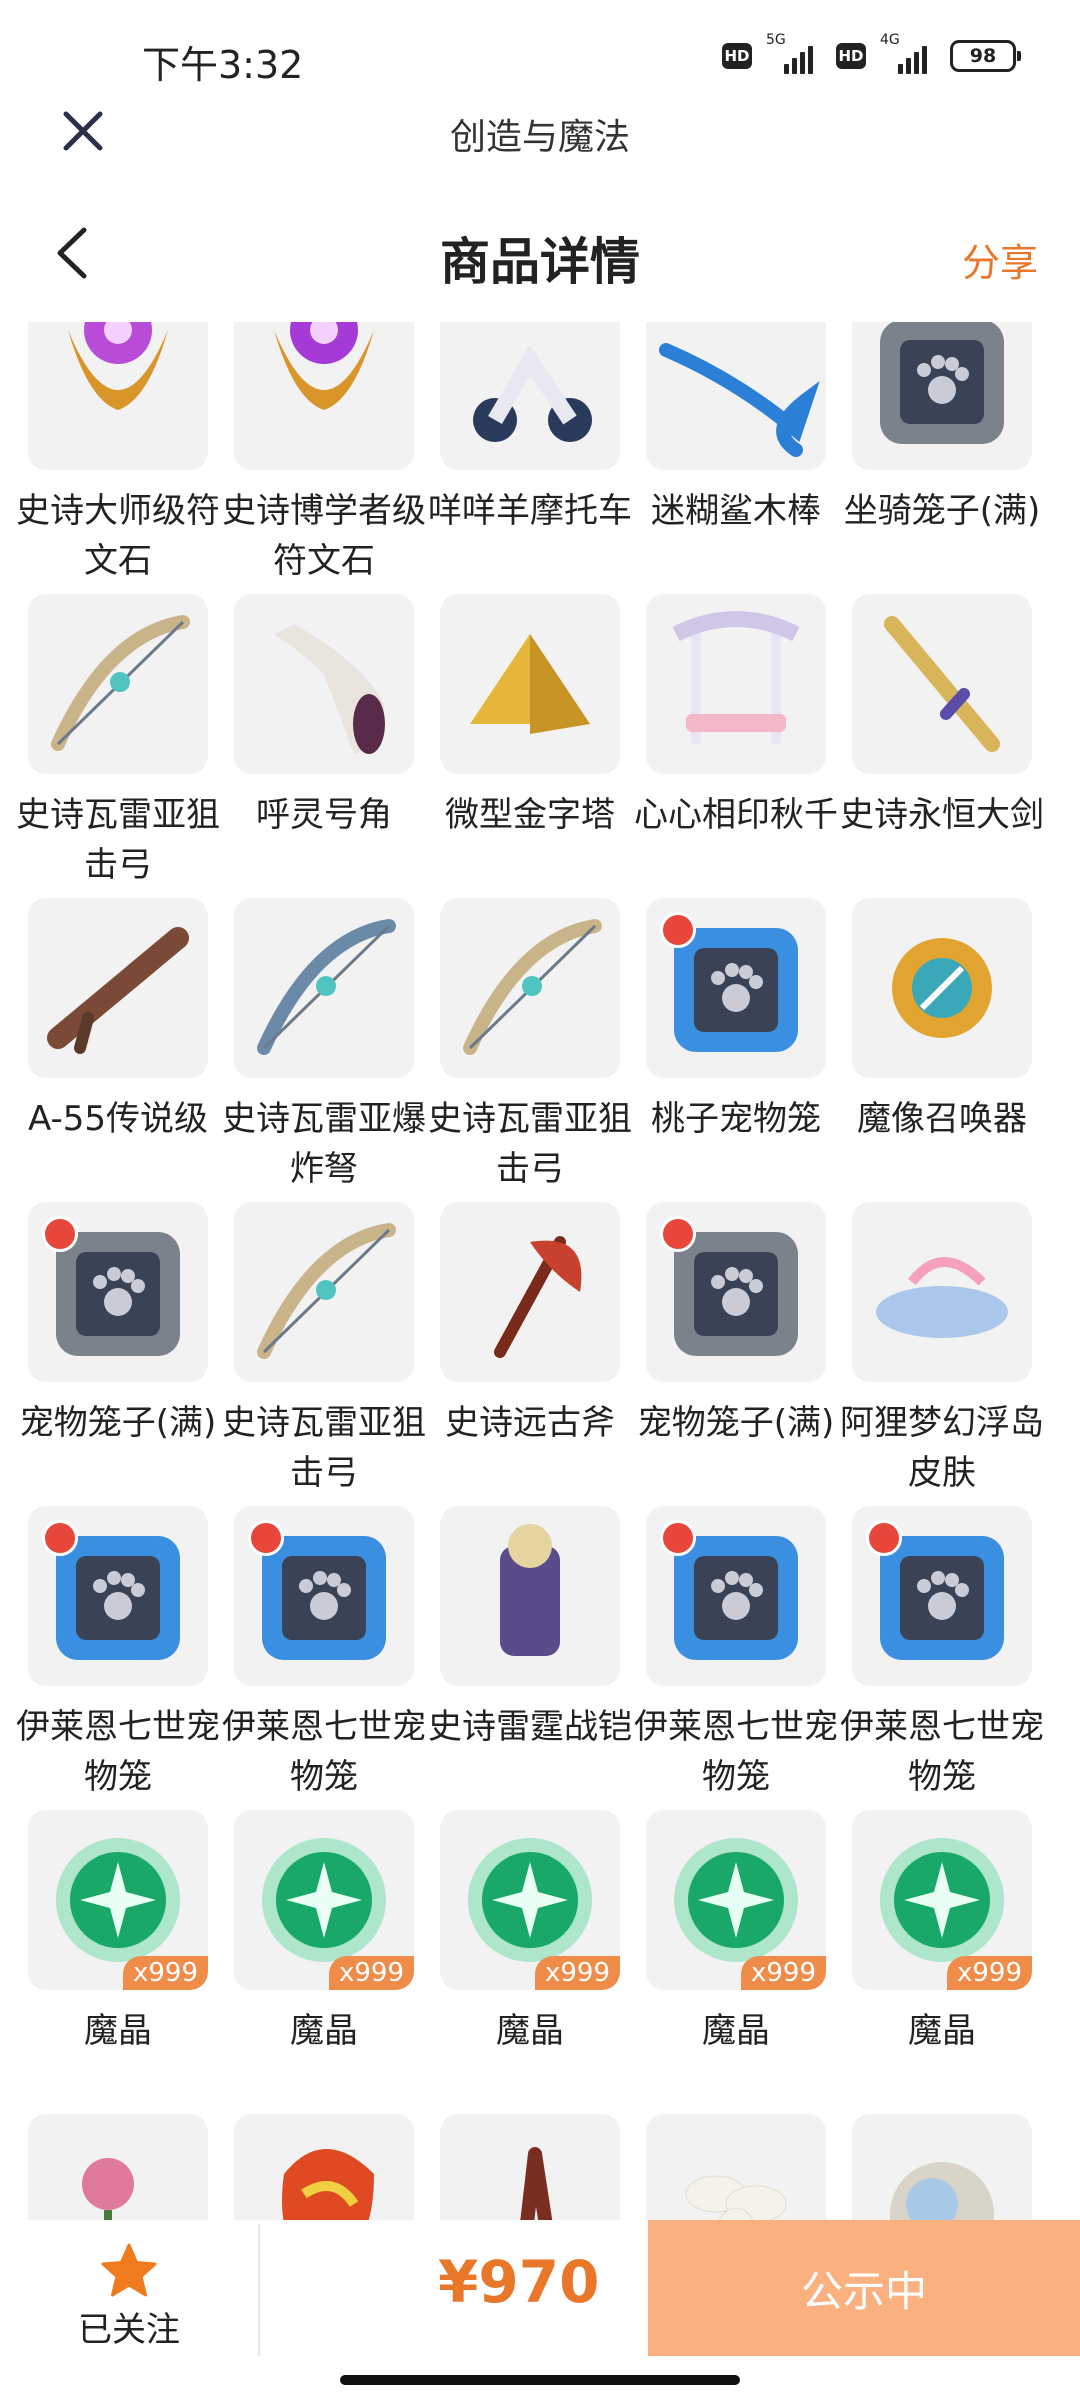 This screenshot has width=1080, height=2400. What do you see at coordinates (939, 2167) in the screenshot?
I see `item-card: x3` at bounding box center [939, 2167].